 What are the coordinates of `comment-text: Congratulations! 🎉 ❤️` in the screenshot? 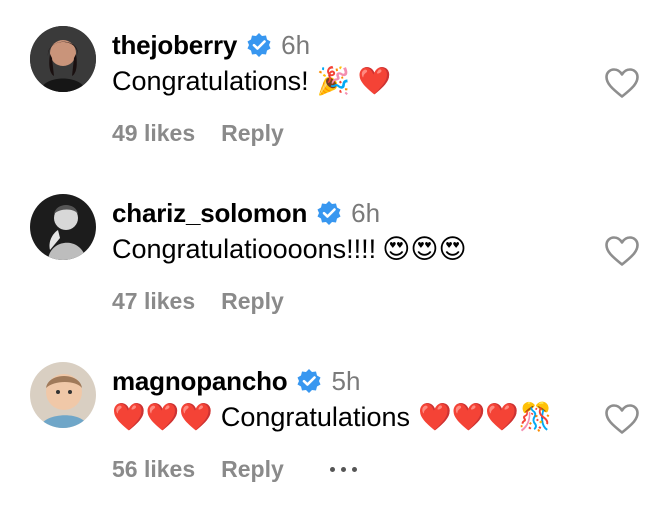 It's located at (251, 81).